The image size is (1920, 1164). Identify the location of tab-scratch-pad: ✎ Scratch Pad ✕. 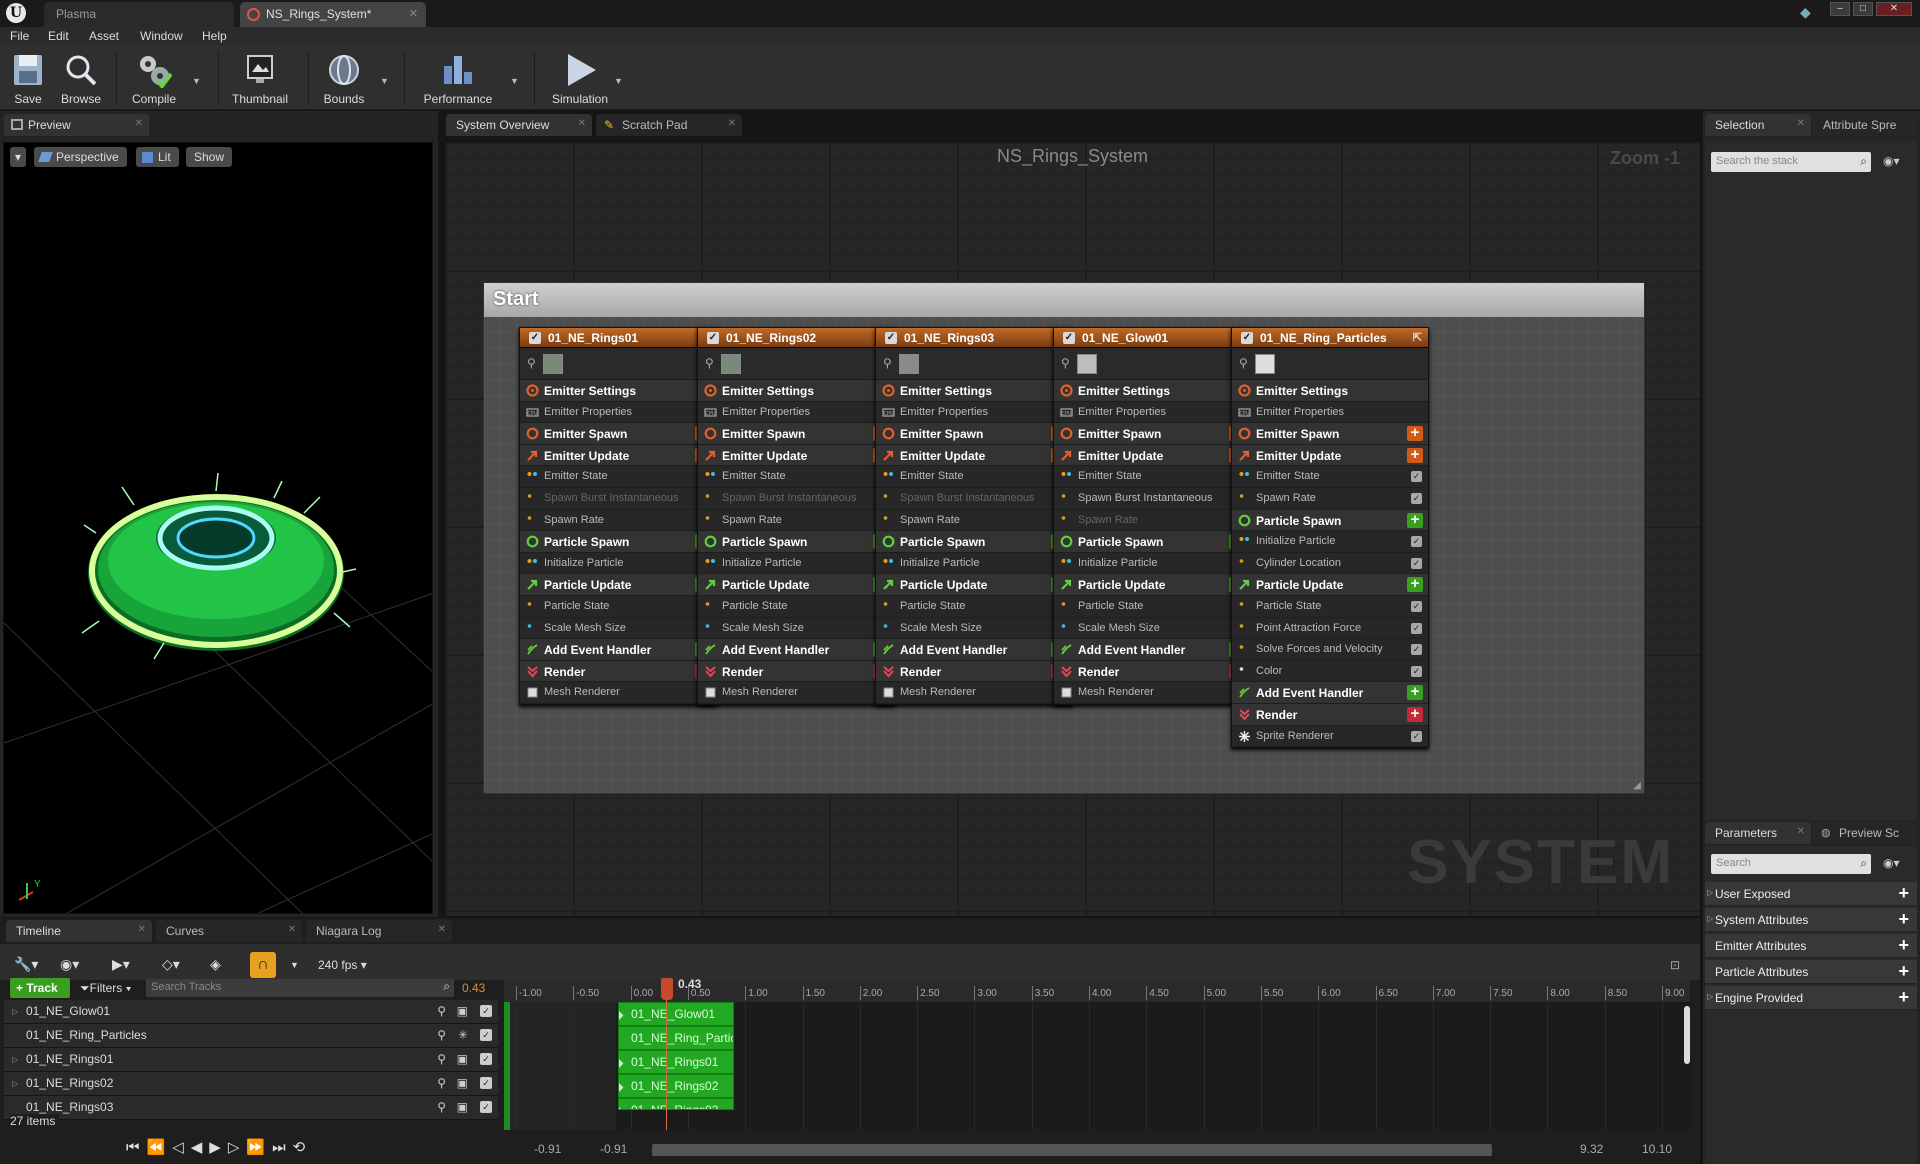
(669, 125).